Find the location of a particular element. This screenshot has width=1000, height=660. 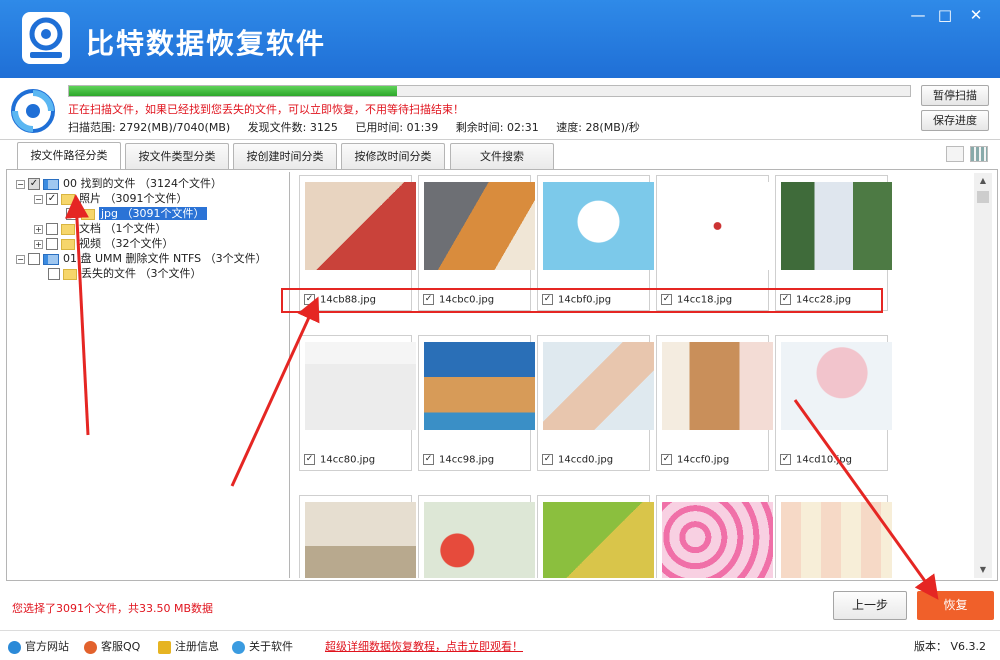

tree-root-found: − ✓ 00 找到的文件 （3124个文件） is located at coordinates (119, 183).